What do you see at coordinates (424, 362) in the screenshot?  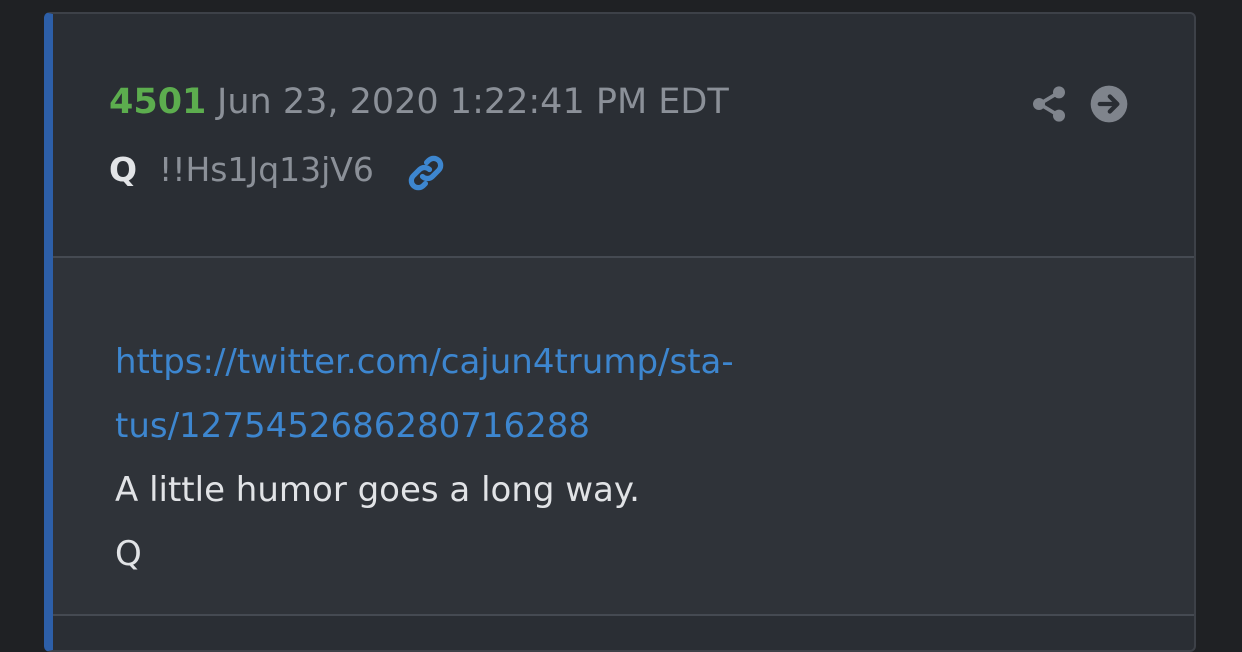 I see `tweet-link-line-1: https://twitter.com/cajun4trump/sta-` at bounding box center [424, 362].